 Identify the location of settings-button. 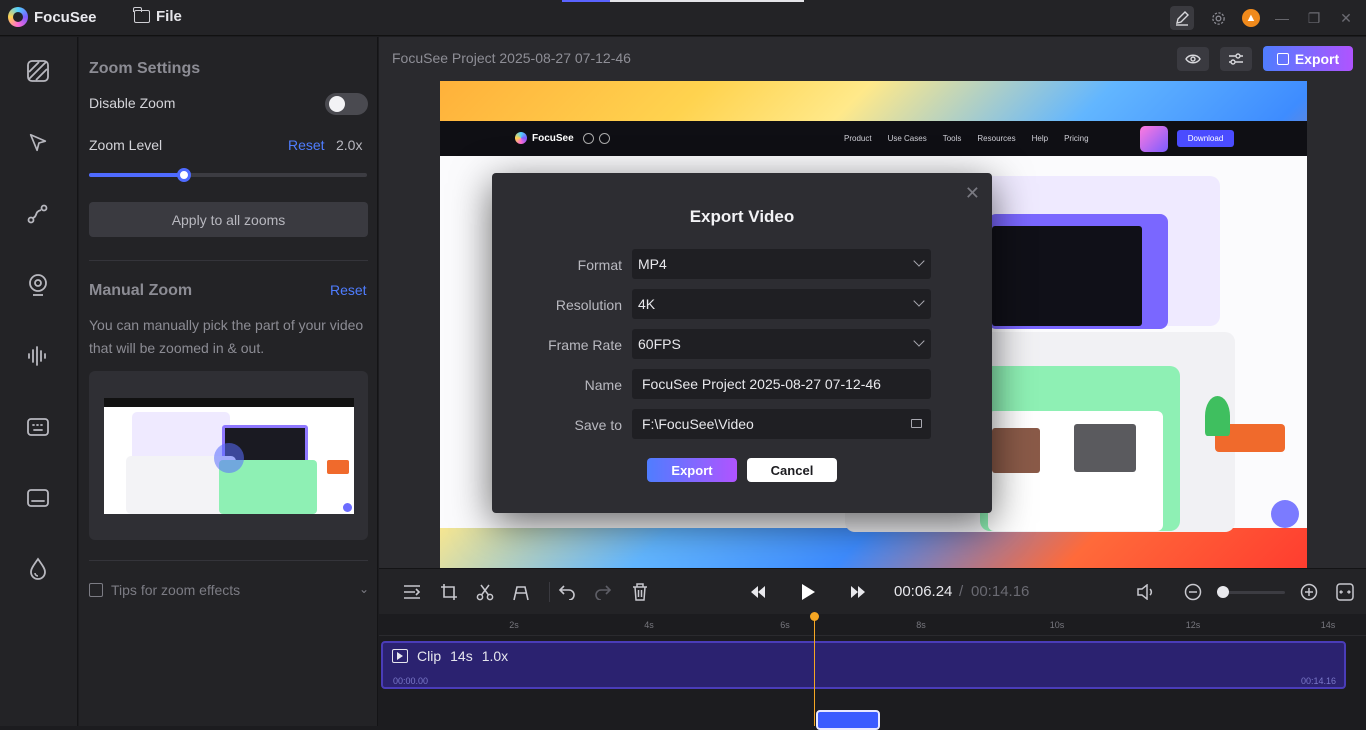
(1218, 18).